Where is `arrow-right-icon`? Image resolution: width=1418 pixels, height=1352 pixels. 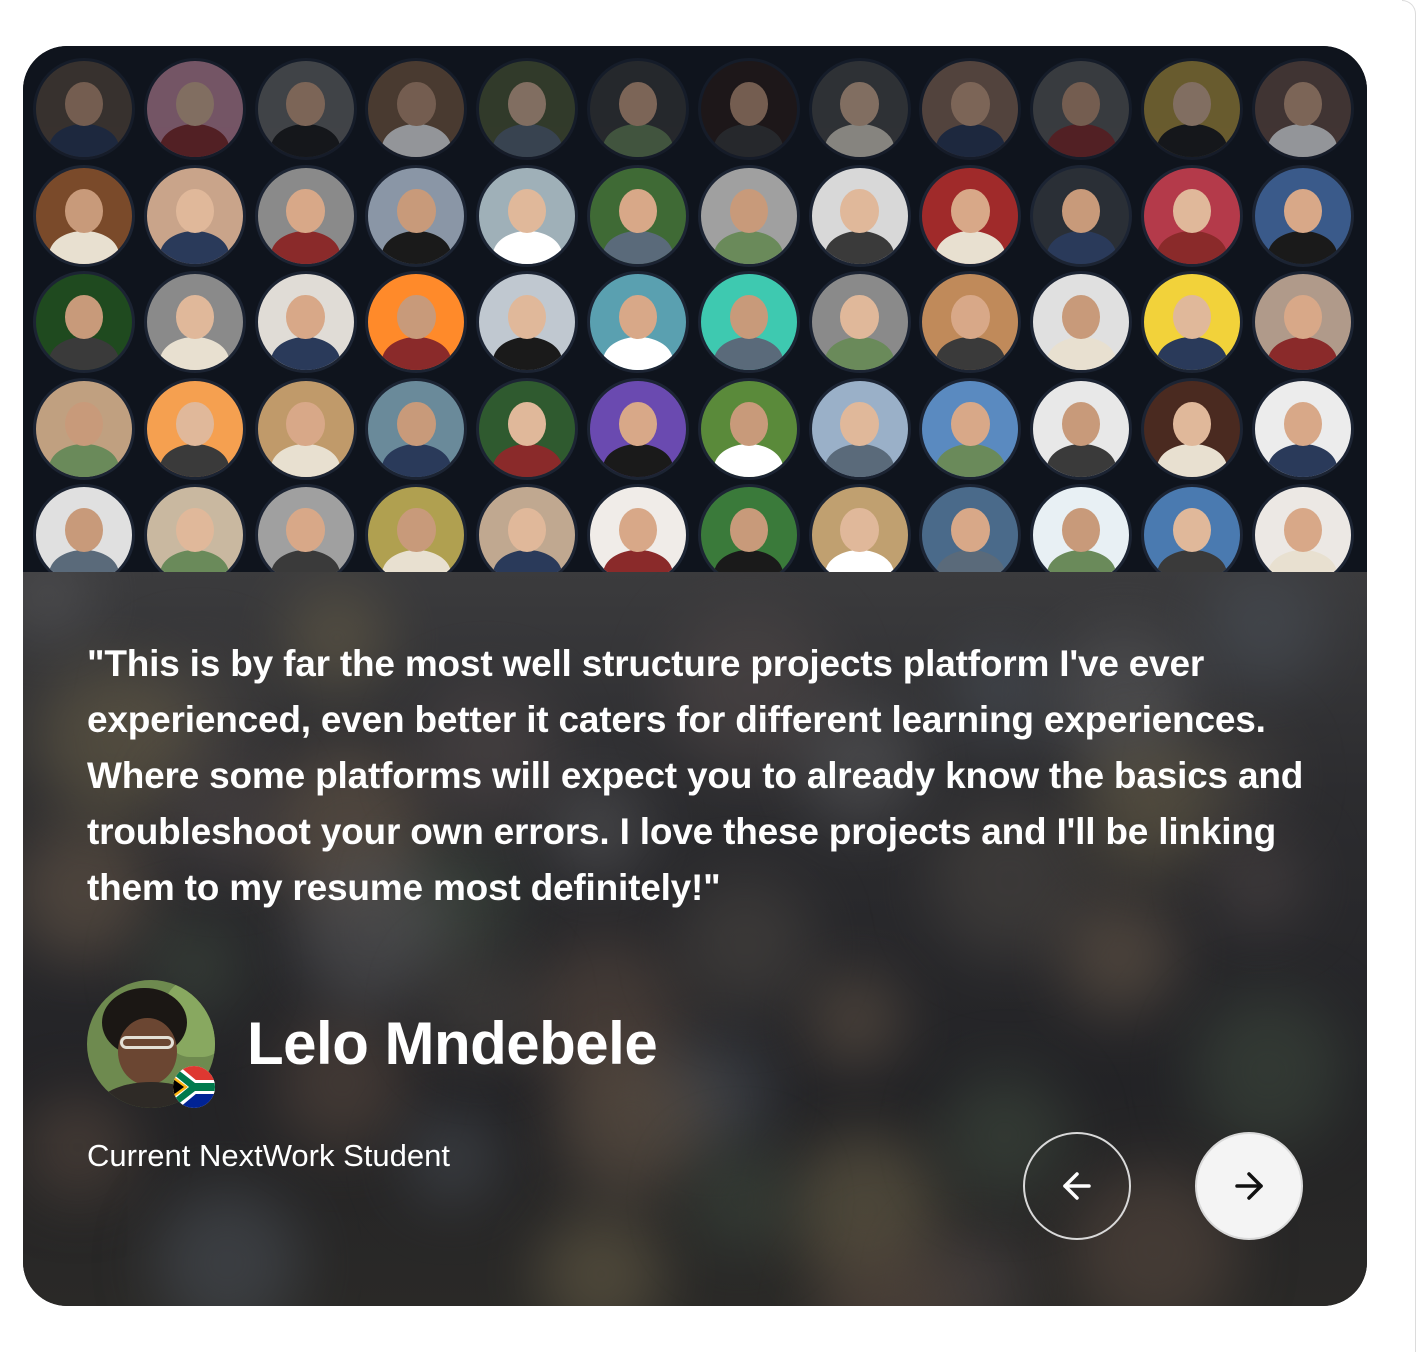
arrow-right-icon is located at coordinates (1249, 1186).